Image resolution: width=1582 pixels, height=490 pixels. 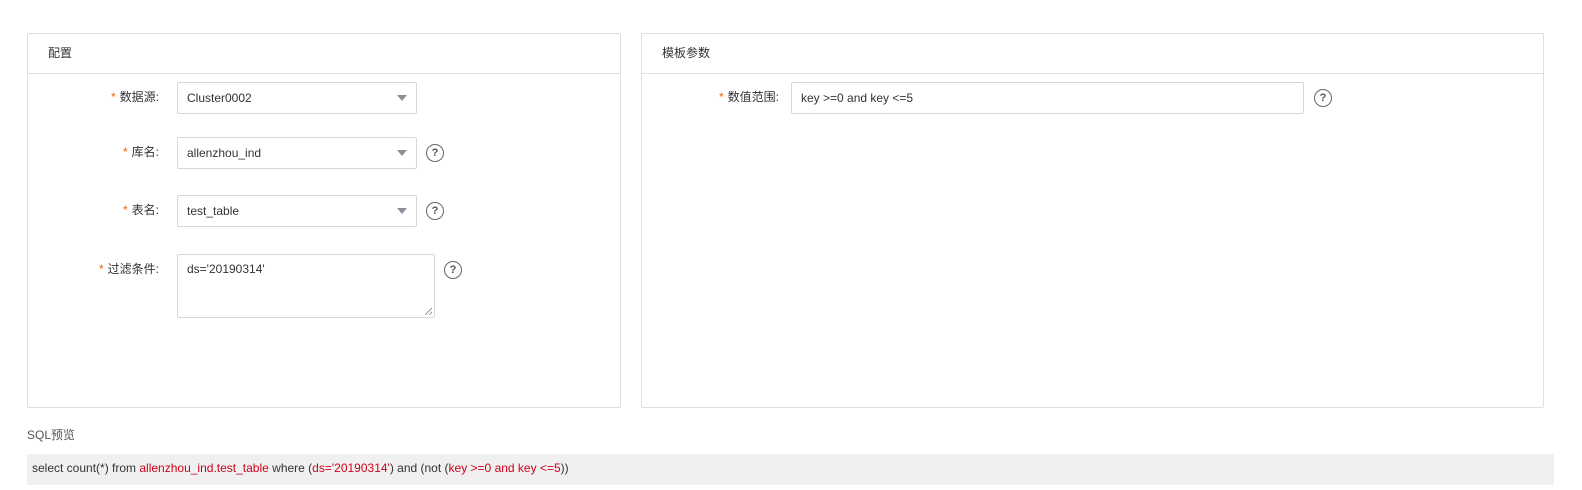 I want to click on database-label-text: 库名:, so click(x=145, y=152).